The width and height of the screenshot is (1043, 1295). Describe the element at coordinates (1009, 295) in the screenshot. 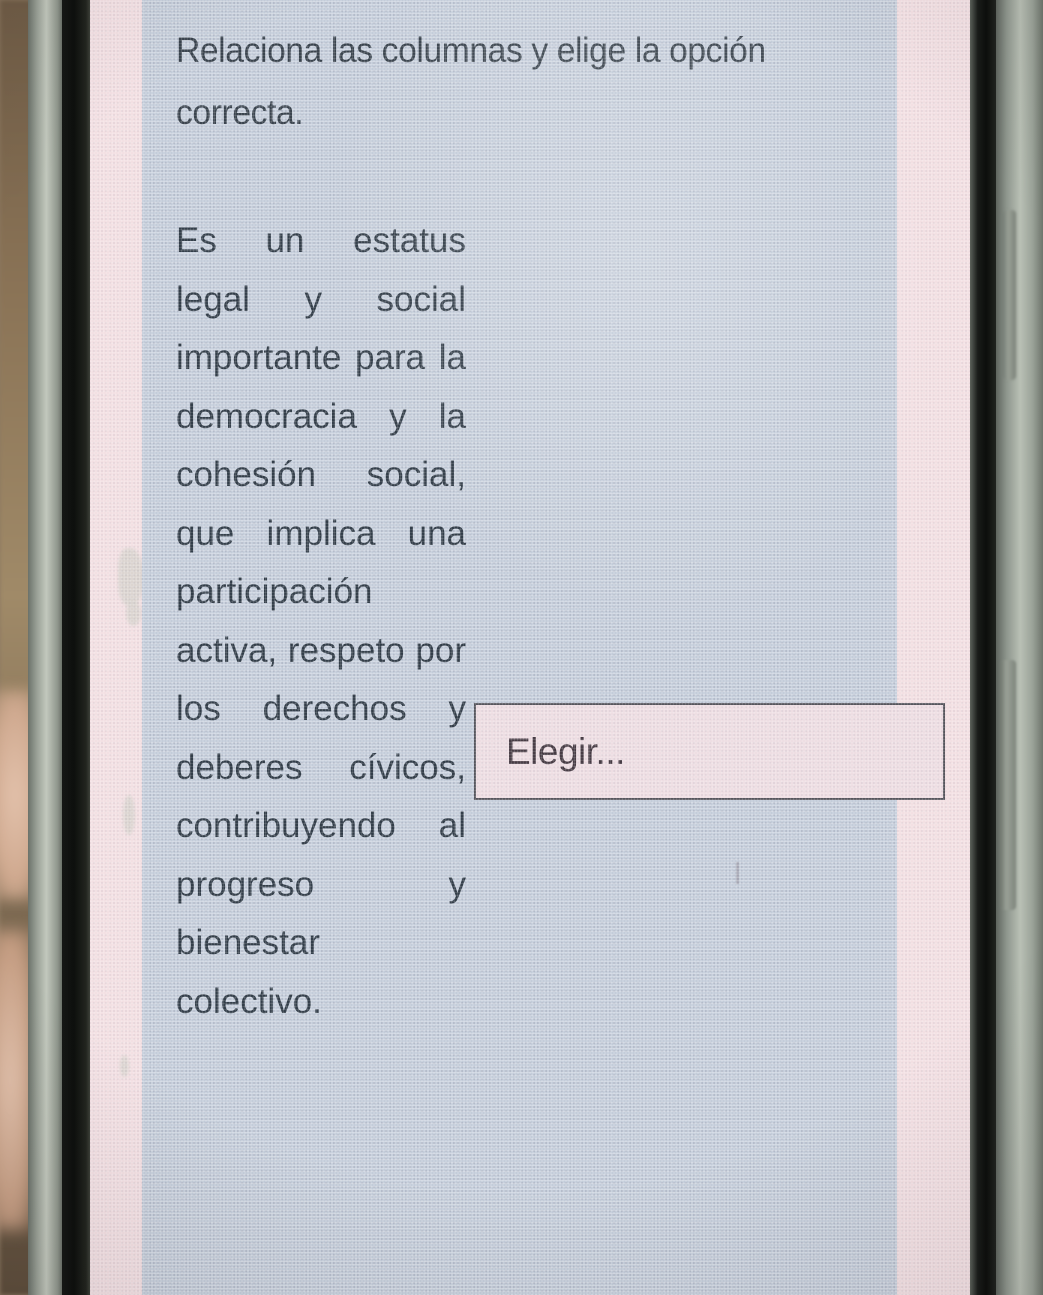

I see `volume-up-button` at that location.